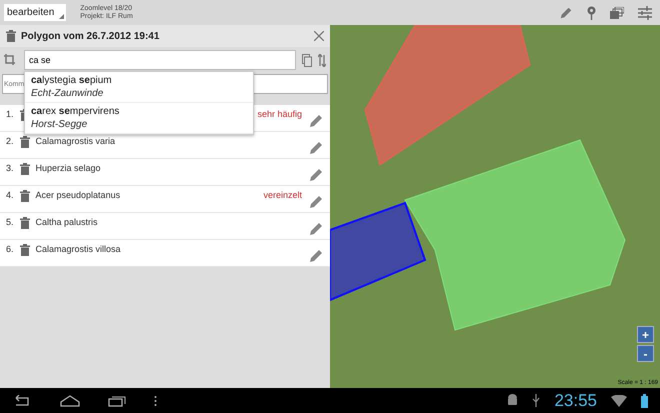 This screenshot has width=660, height=413. What do you see at coordinates (10, 114) in the screenshot?
I see `row-number: 1.` at bounding box center [10, 114].